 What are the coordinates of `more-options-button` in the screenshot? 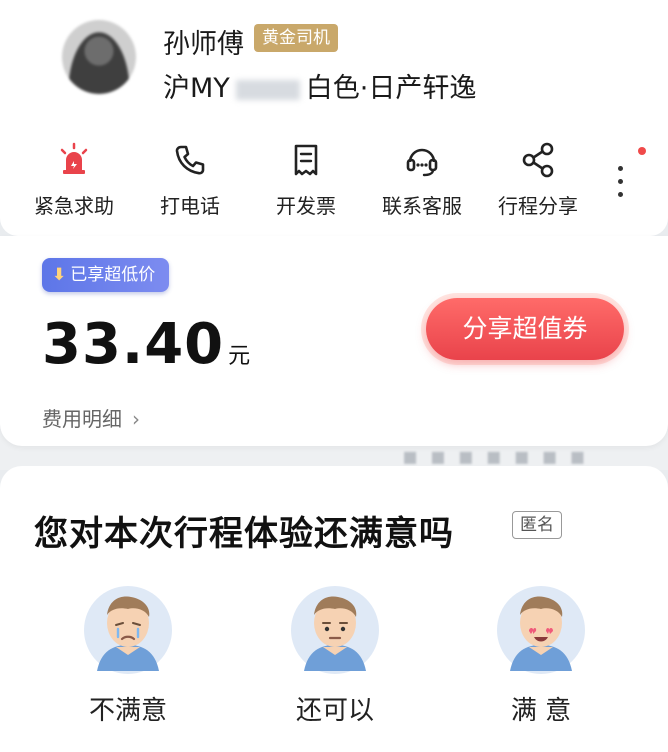 It's located at (620, 183).